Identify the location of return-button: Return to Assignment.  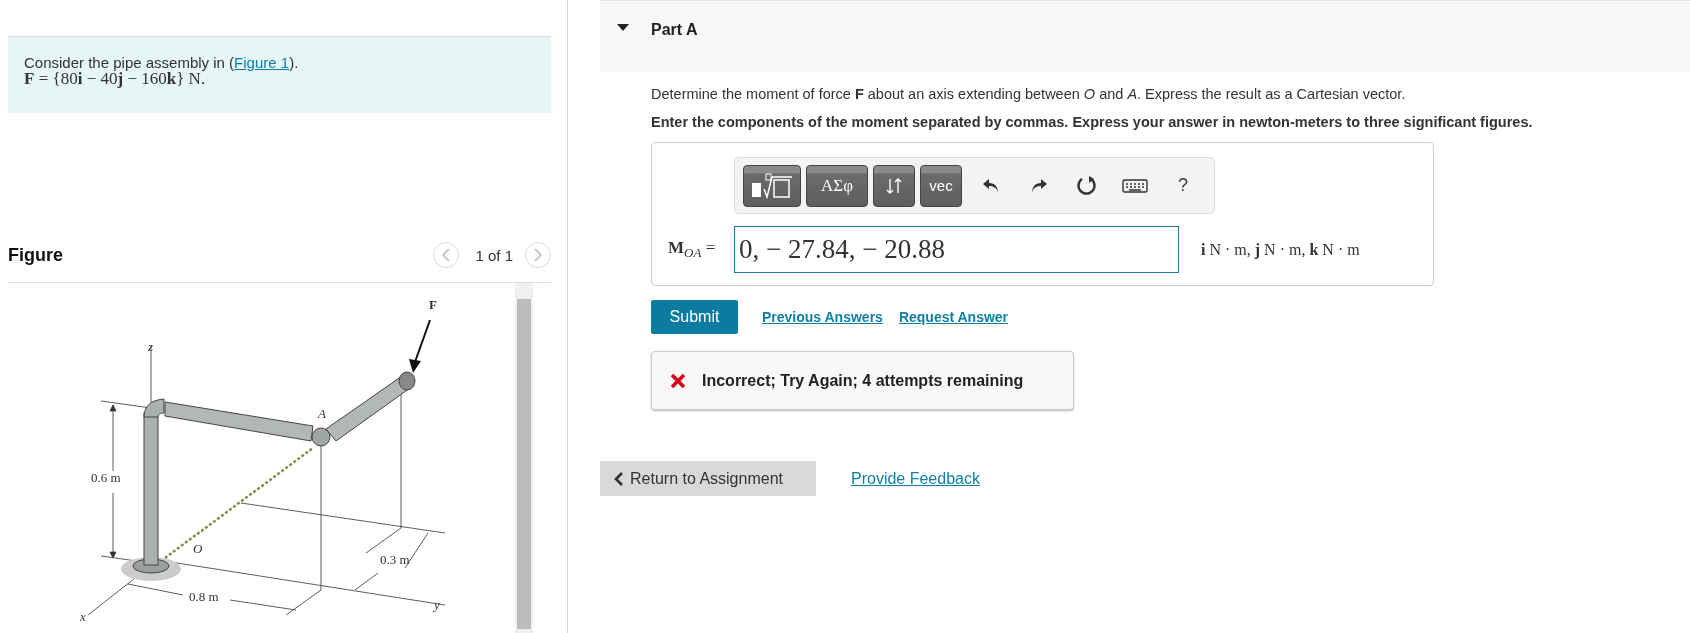
(708, 478).